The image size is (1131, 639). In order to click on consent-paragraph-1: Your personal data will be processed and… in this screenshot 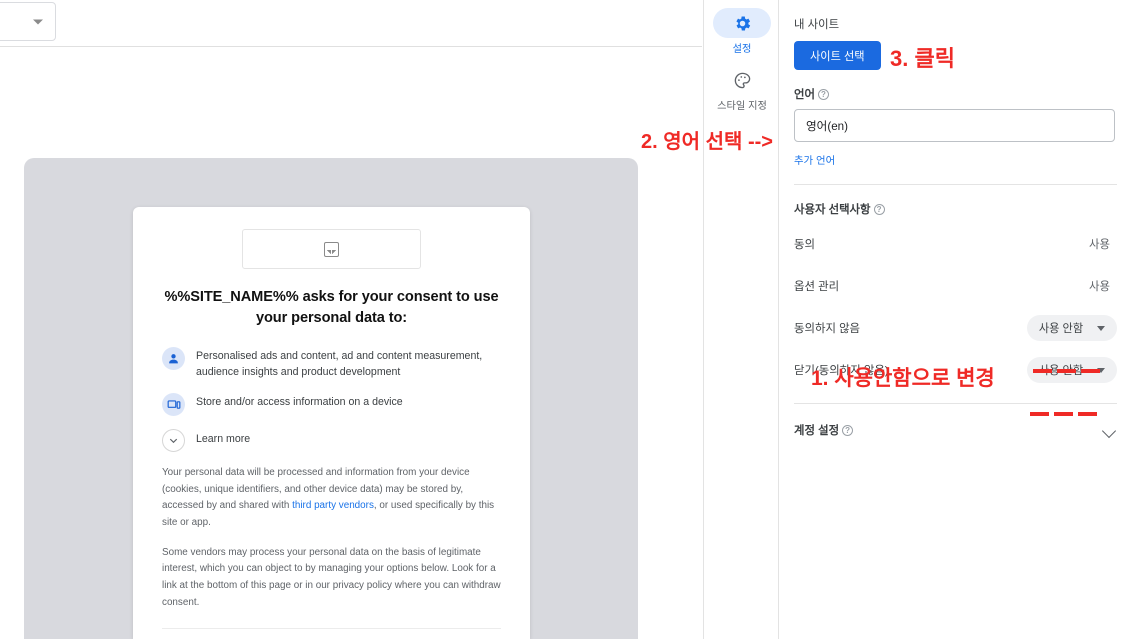, I will do `click(331, 498)`.